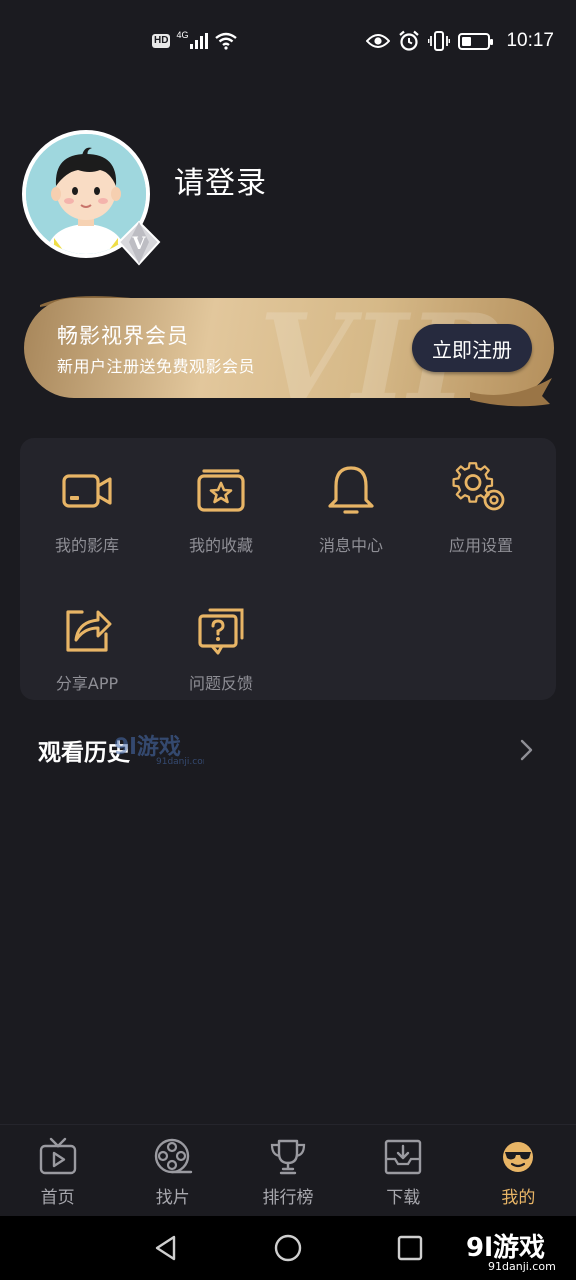 This screenshot has width=576, height=1280. I want to click on menu-item-label: 我的影库, so click(86, 545).